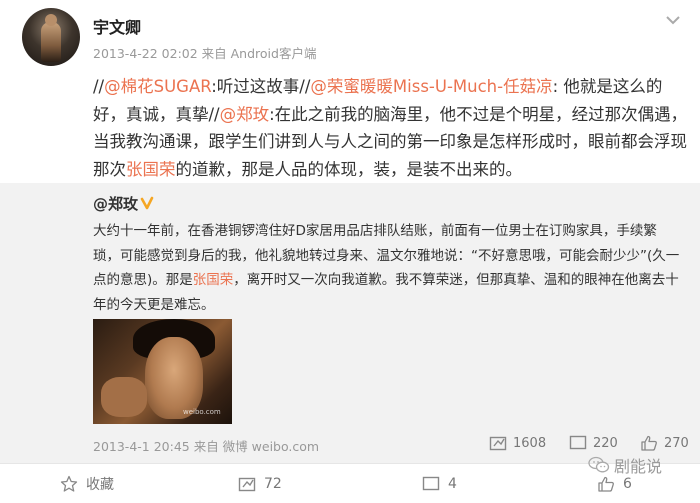 The width and height of the screenshot is (700, 503). I want to click on repost-button: 72, so click(260, 483).